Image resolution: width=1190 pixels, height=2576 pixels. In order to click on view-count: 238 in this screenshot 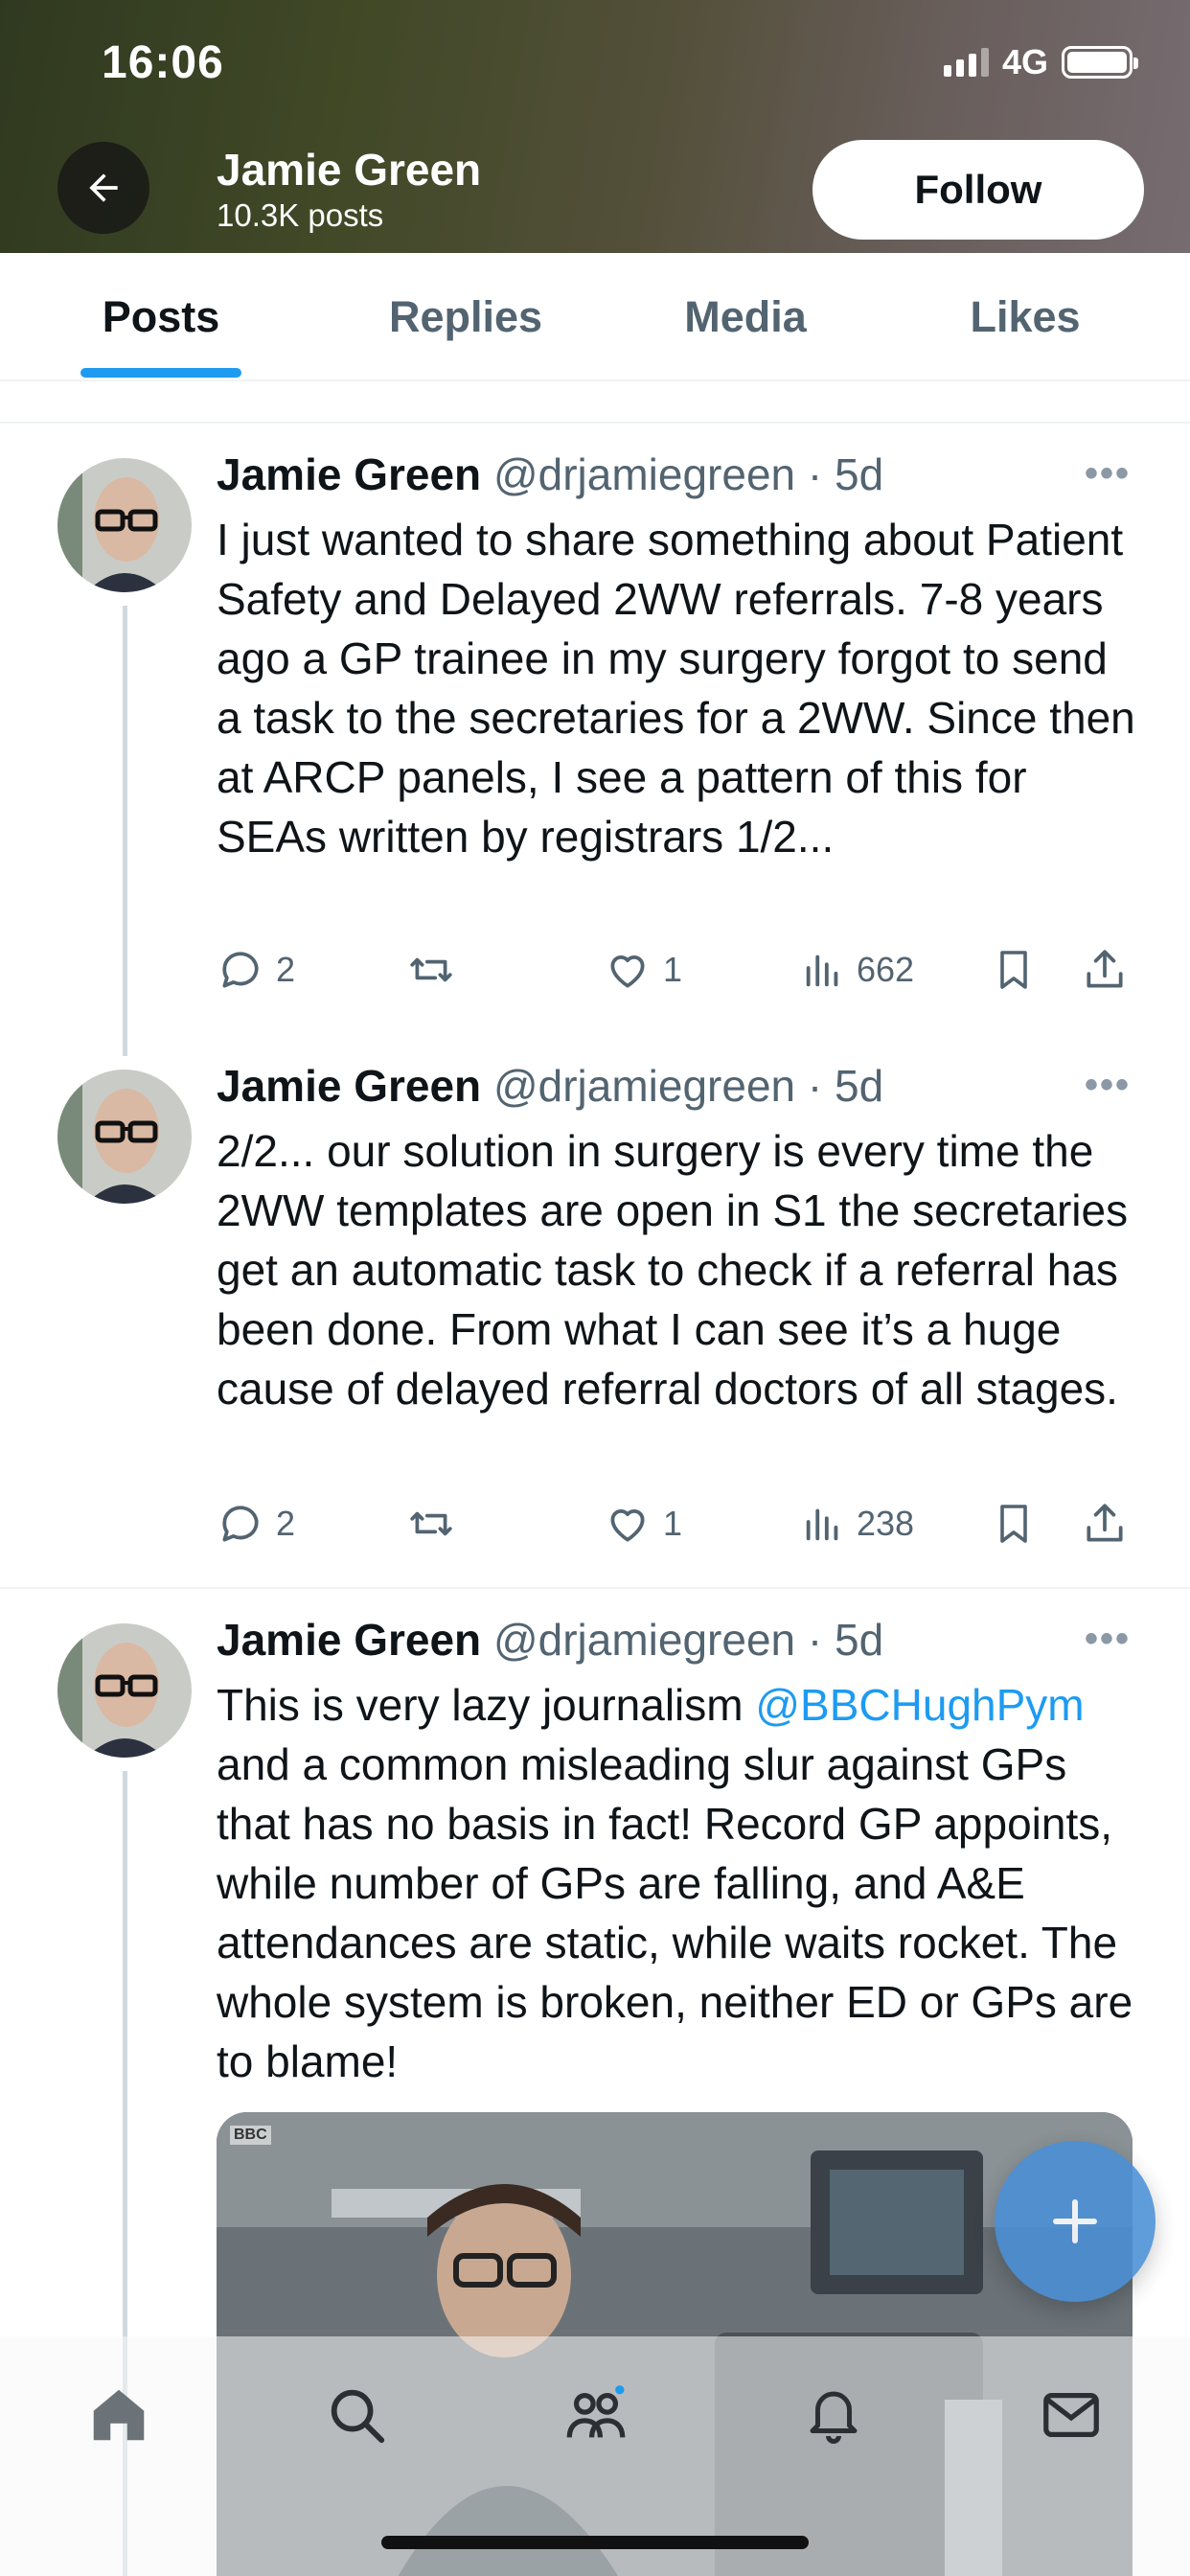, I will do `click(886, 1523)`.